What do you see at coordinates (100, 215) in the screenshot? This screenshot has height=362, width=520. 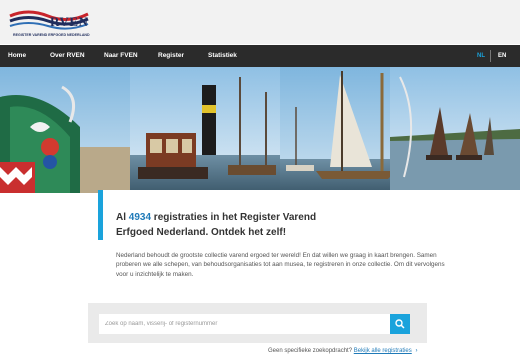 I see `intro-accent-bar` at bounding box center [100, 215].